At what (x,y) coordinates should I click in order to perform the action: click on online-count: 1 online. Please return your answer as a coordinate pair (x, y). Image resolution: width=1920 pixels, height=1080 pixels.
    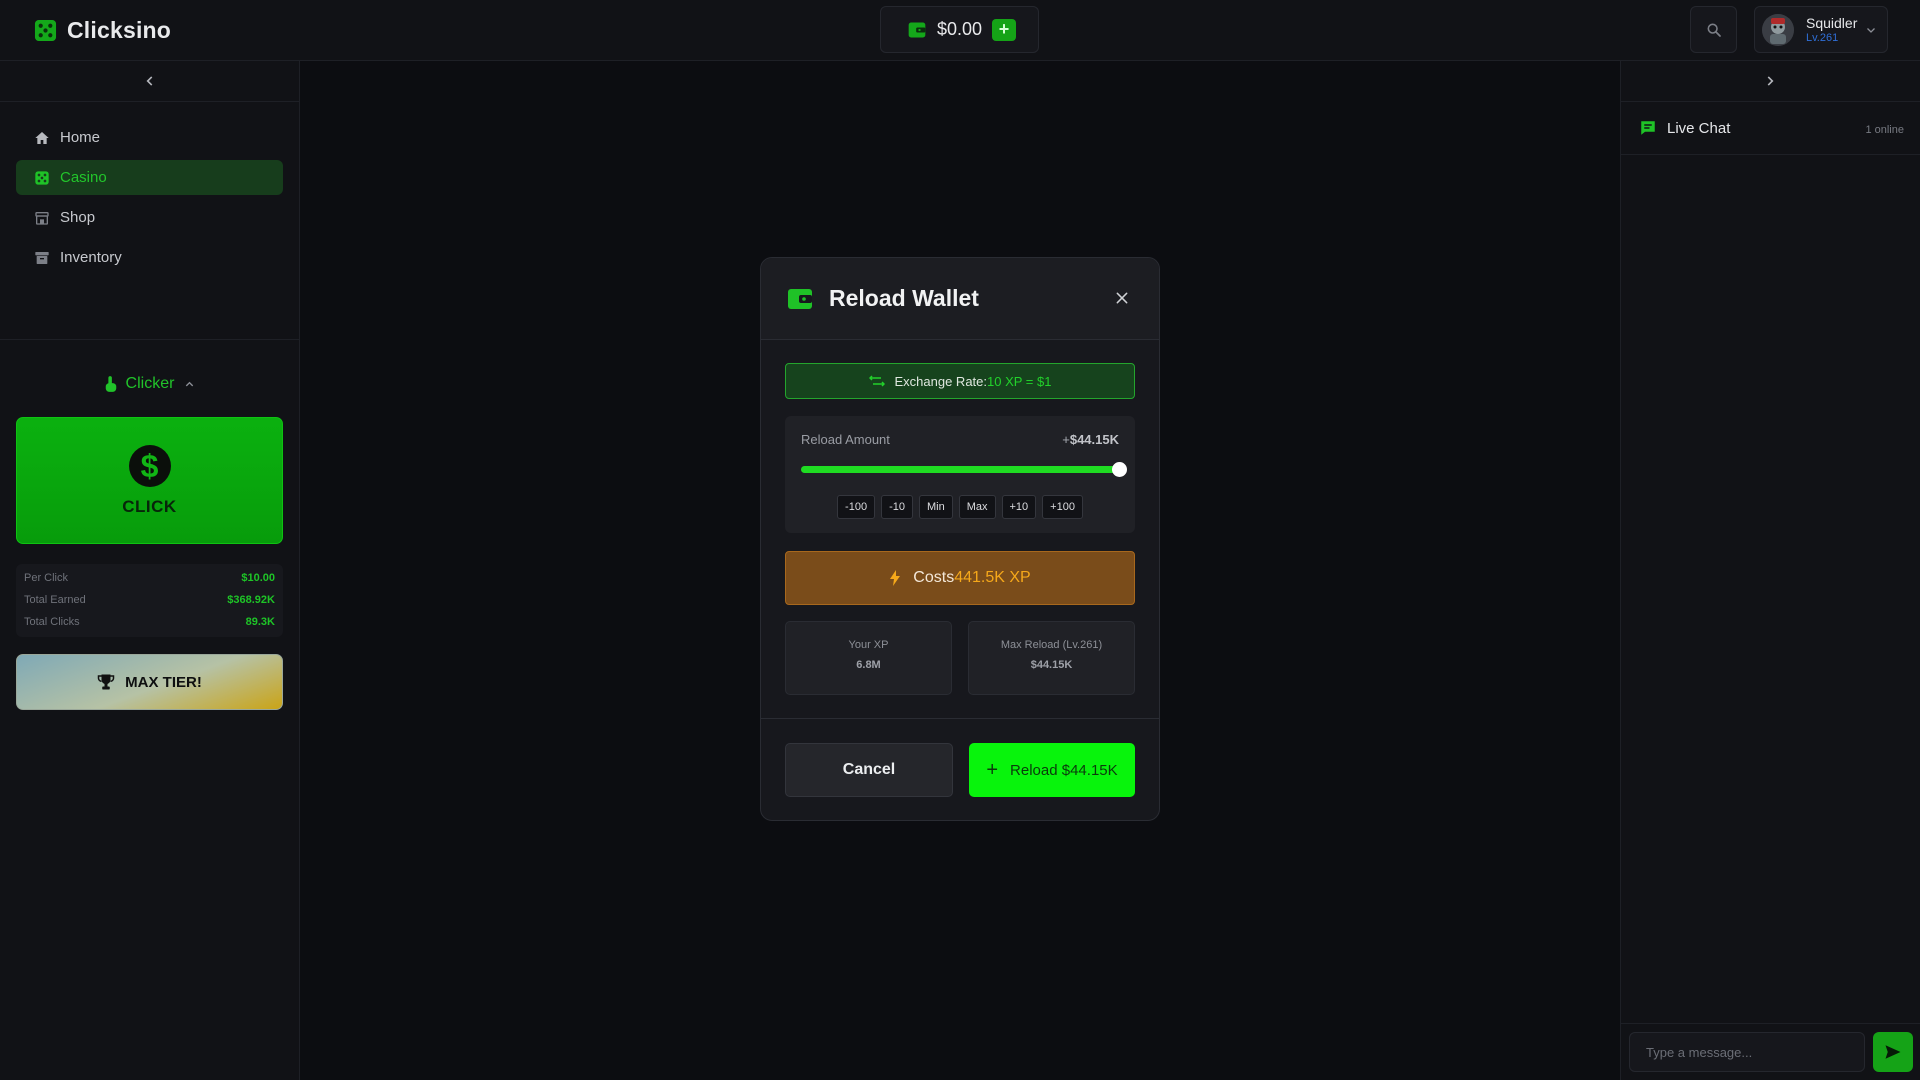
    Looking at the image, I should click on (1884, 130).